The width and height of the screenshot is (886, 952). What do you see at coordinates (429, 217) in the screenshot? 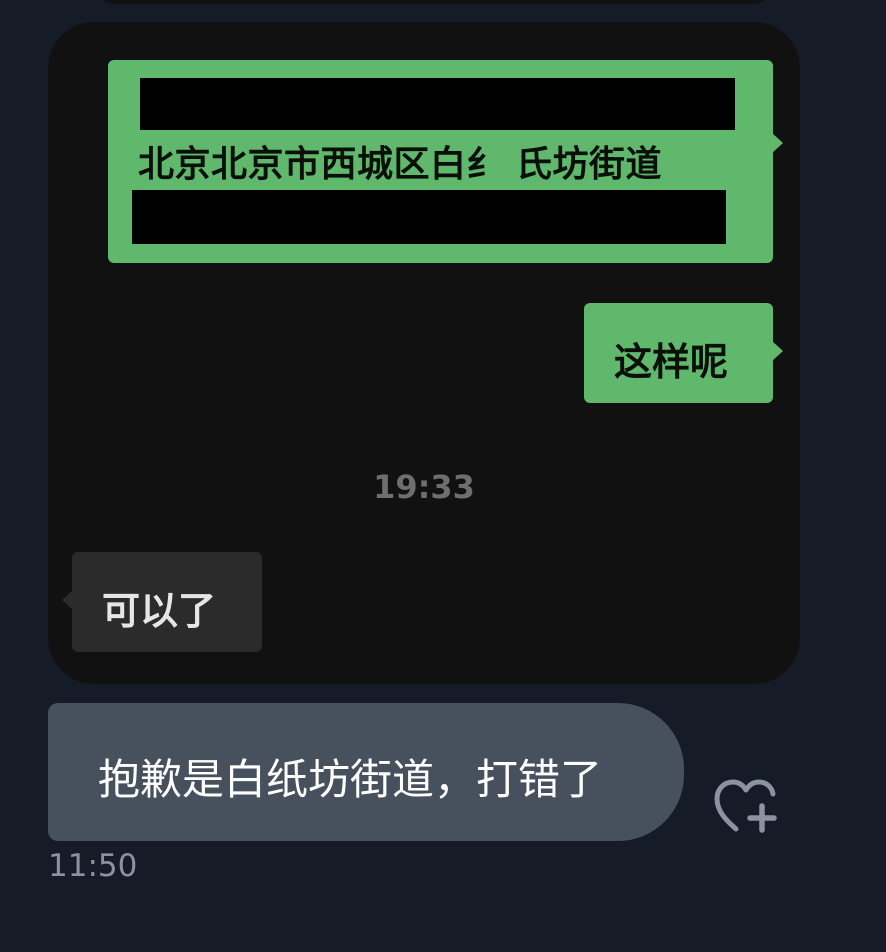
I see `redaction-bar-bottom` at bounding box center [429, 217].